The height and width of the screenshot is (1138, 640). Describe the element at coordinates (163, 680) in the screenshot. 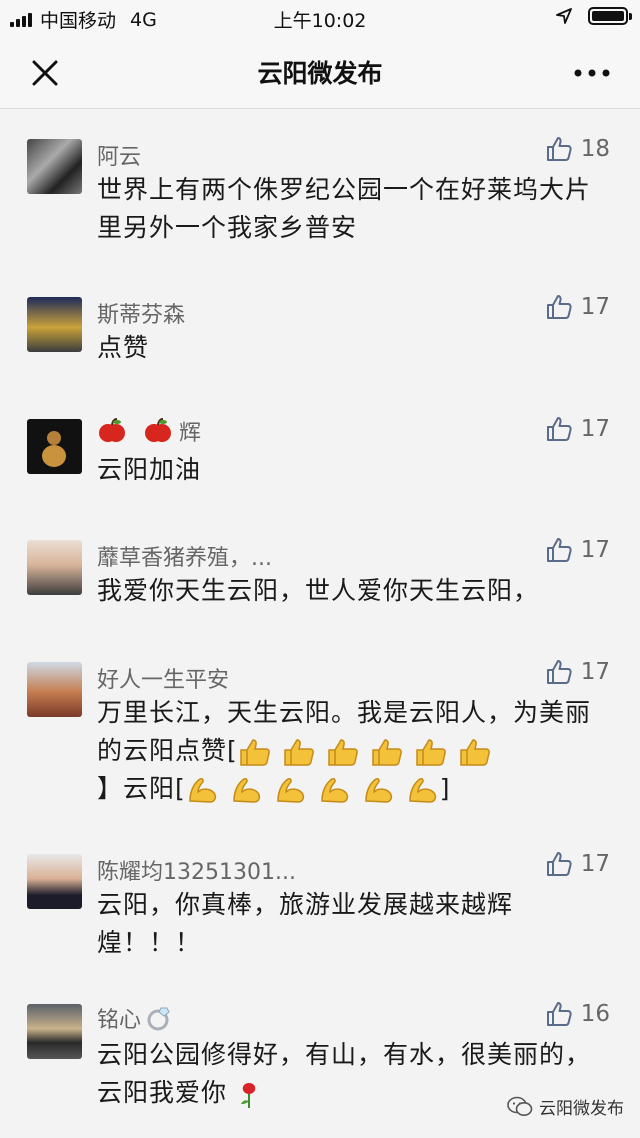

I see `comment-author: 好人一生平安` at that location.